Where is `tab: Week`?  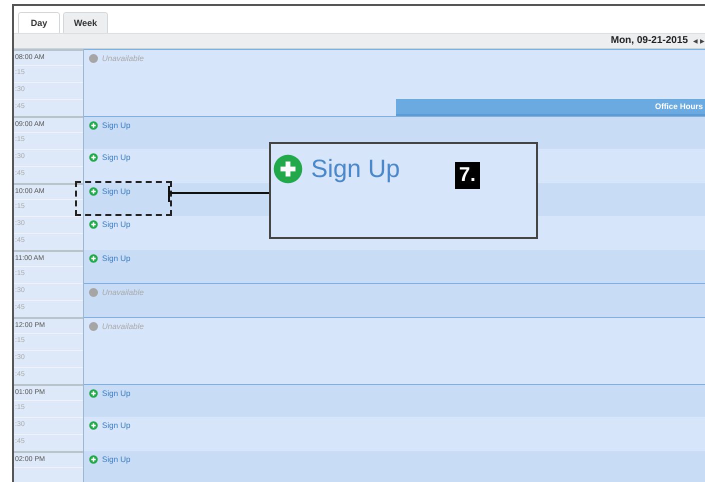
tab: Week is located at coordinates (85, 23).